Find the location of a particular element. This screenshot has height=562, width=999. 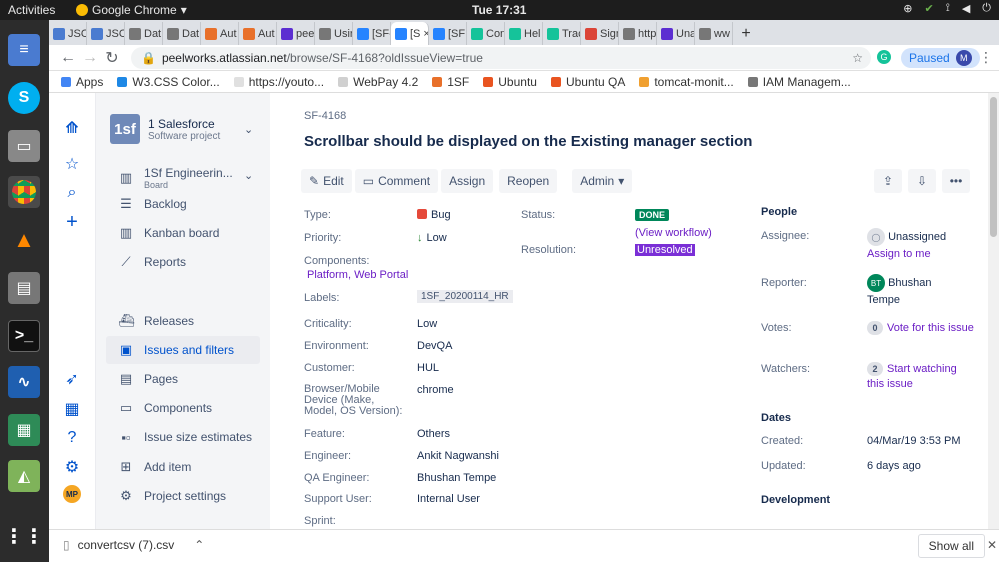

tab-10: [SF is located at coordinates (448, 33).